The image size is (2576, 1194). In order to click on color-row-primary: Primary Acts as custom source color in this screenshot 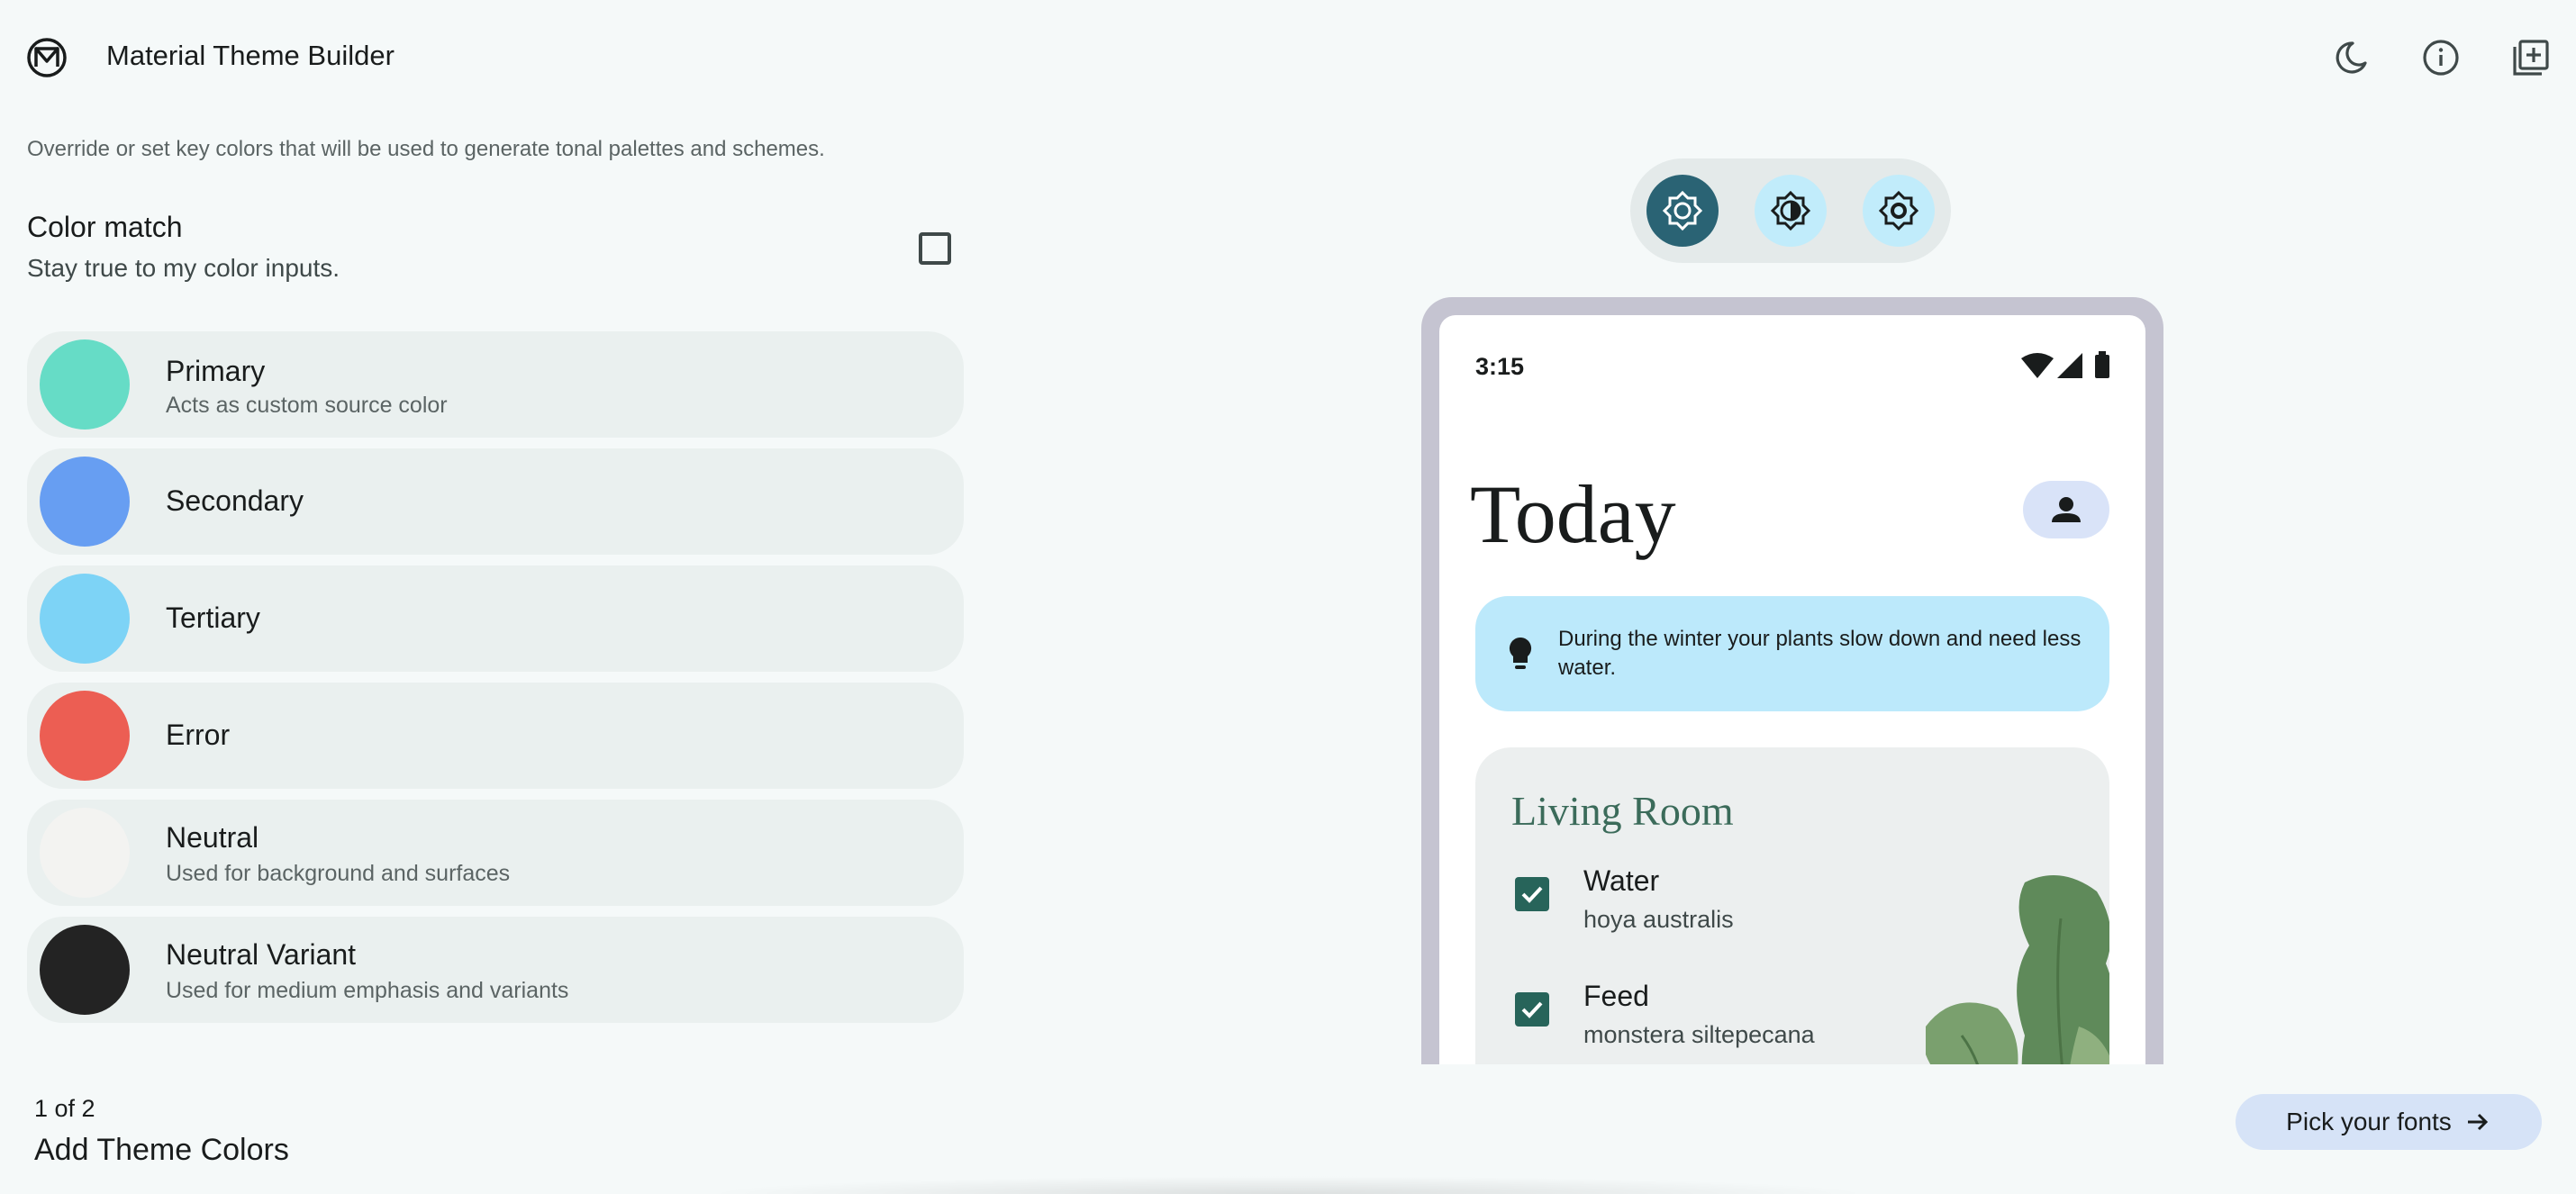, I will do `click(495, 384)`.